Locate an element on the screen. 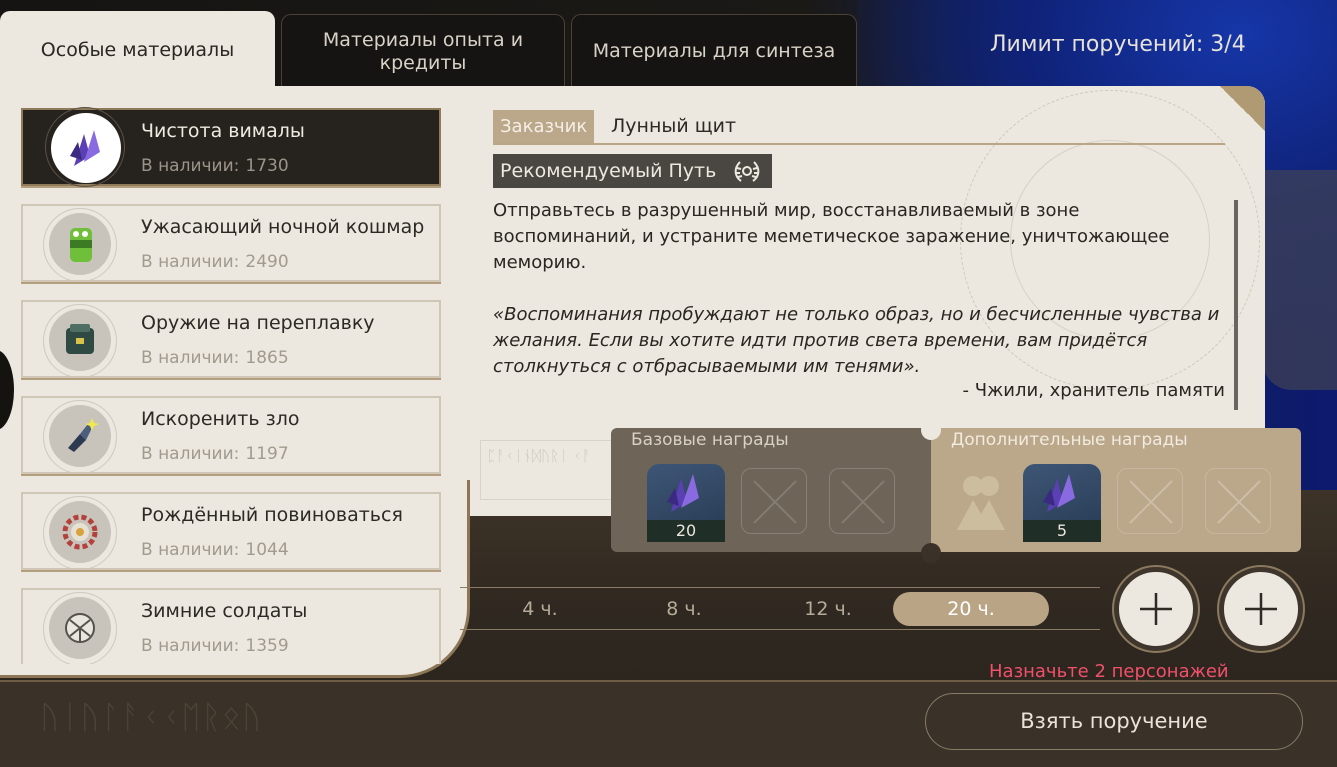 This screenshot has width=1337, height=767. qty-value: 1359 is located at coordinates (267, 646).